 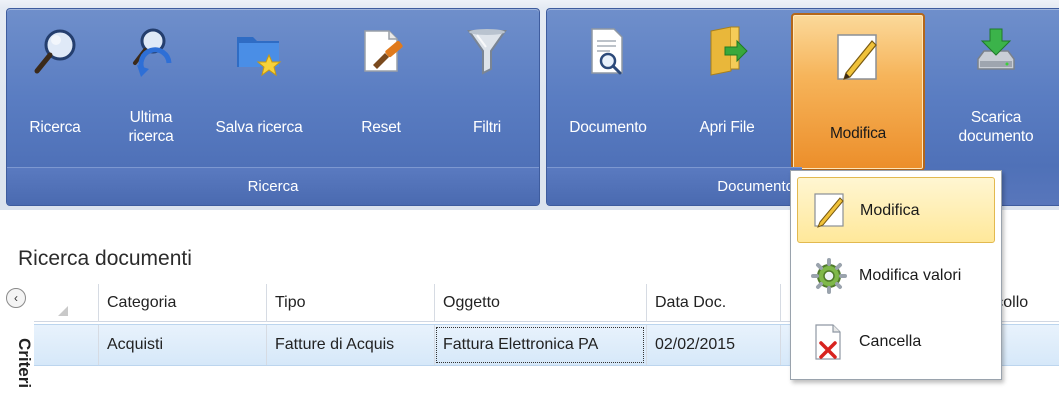 I want to click on ricerca-button: Ricerca, so click(x=55, y=89).